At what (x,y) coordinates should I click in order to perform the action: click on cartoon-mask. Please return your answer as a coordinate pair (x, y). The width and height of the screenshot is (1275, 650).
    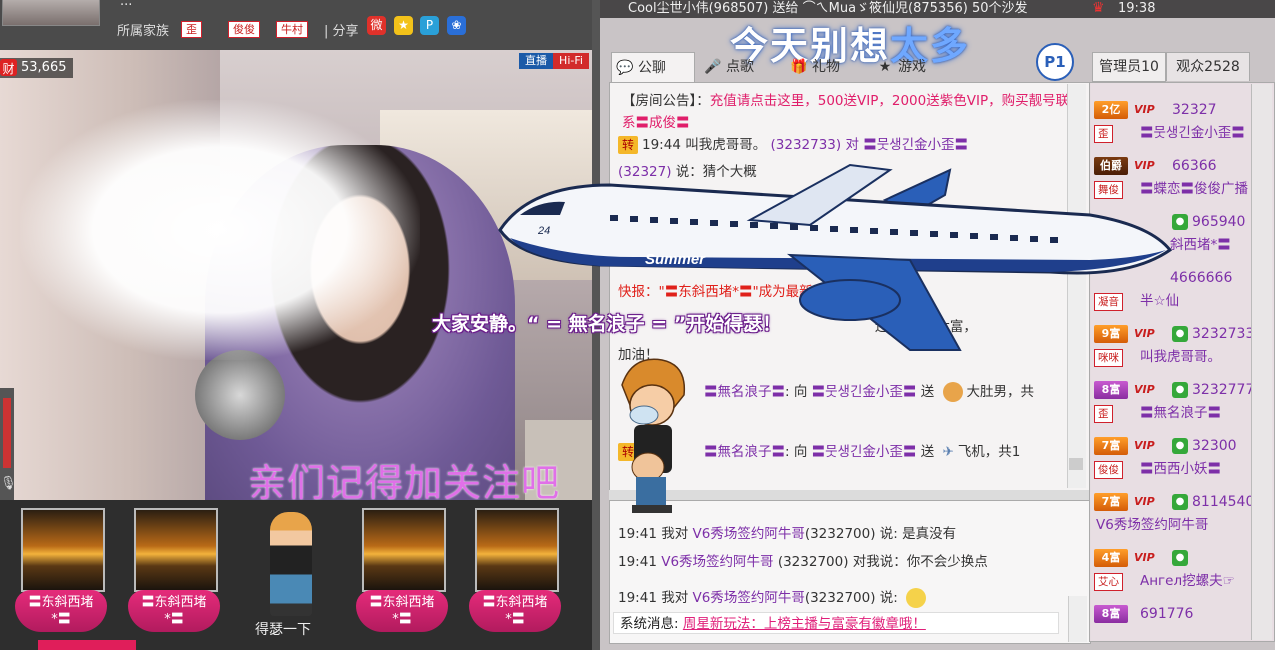
    Looking at the image, I should click on (644, 415).